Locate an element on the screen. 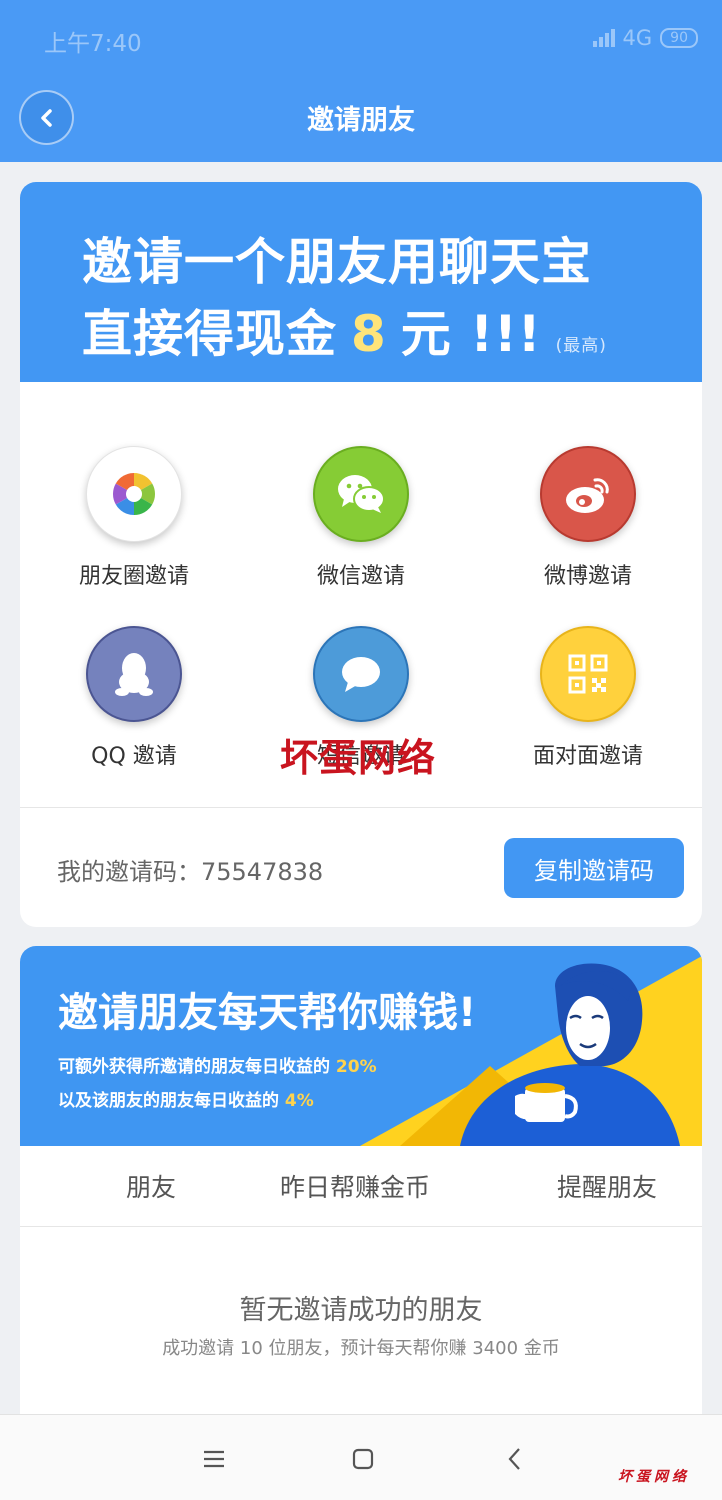 This screenshot has width=722, height=1500. banner-headline: 邀请一个朋友用聊天宝 is located at coordinates (337, 262).